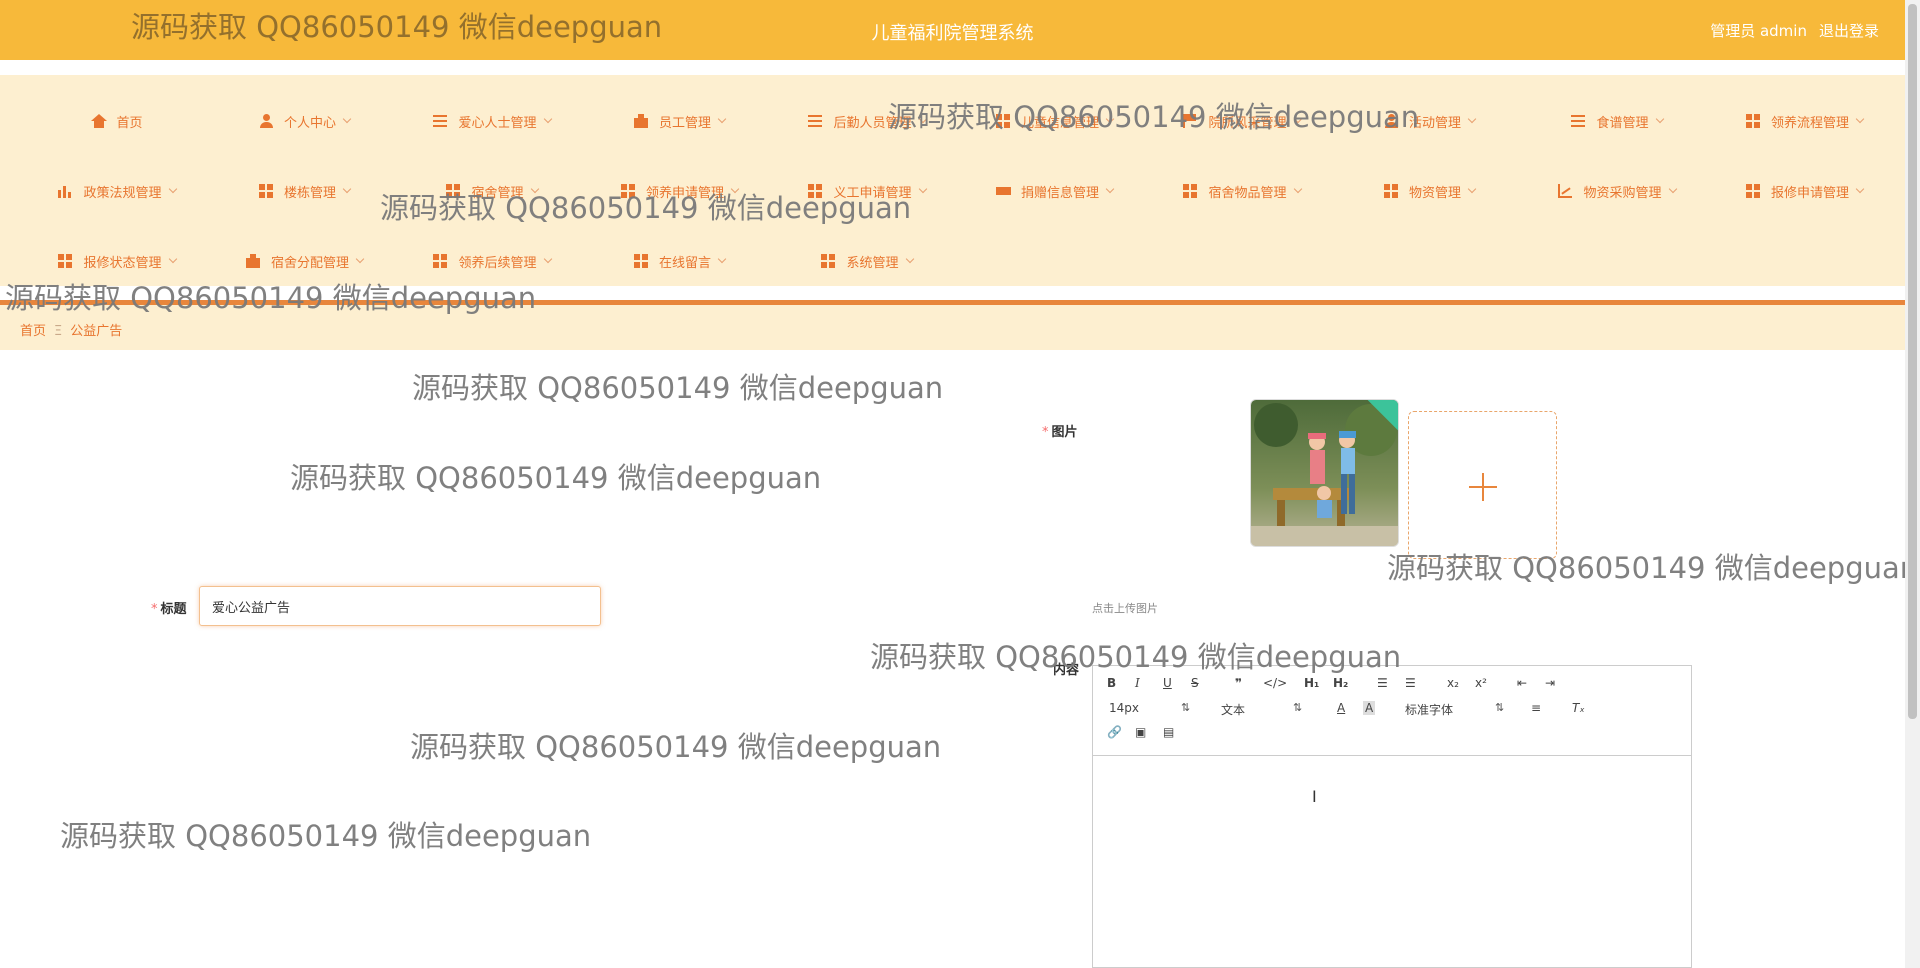 The width and height of the screenshot is (1920, 968). What do you see at coordinates (1622, 123) in the screenshot?
I see `nav-item-label: 食谱管理` at bounding box center [1622, 123].